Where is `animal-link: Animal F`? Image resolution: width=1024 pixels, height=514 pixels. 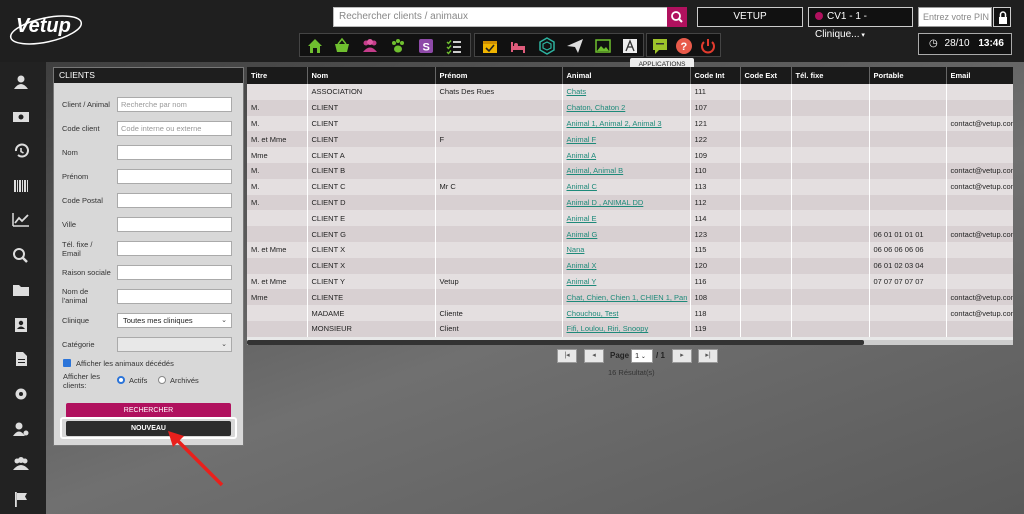 animal-link: Animal F is located at coordinates (582, 139).